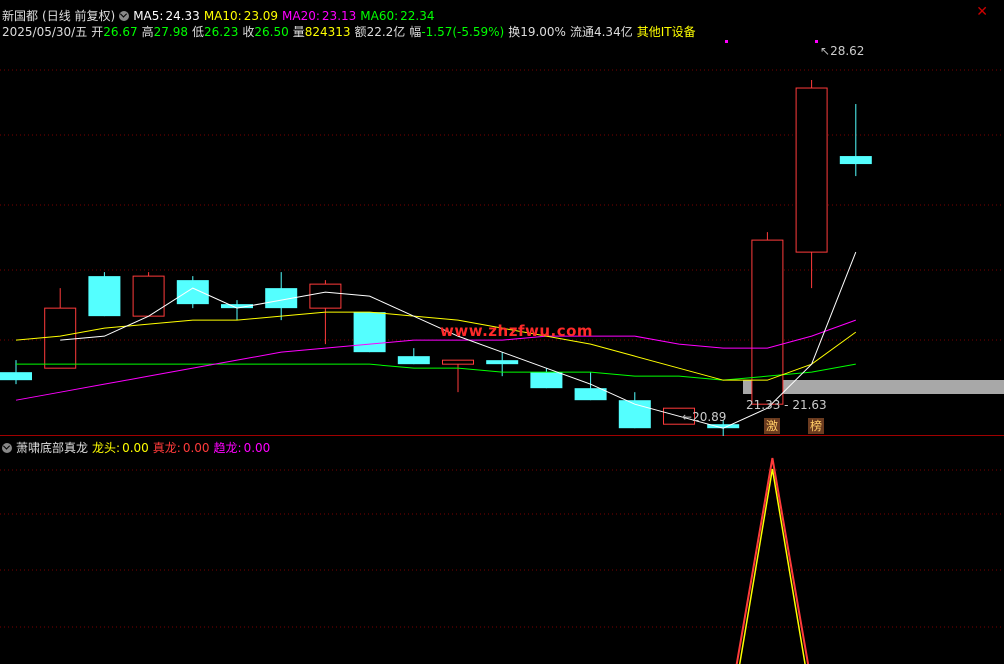 The height and width of the screenshot is (664, 1004). What do you see at coordinates (415, 32) in the screenshot?
I see `change-label: 幅` at bounding box center [415, 32].